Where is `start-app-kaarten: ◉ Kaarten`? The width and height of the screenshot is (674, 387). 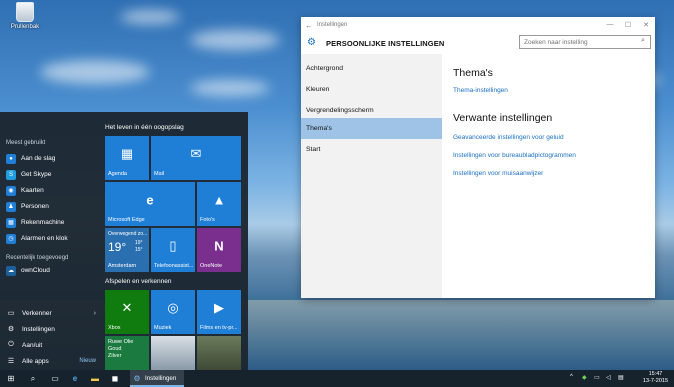
start-app-kaarten: ◉ Kaarten is located at coordinates (51, 190).